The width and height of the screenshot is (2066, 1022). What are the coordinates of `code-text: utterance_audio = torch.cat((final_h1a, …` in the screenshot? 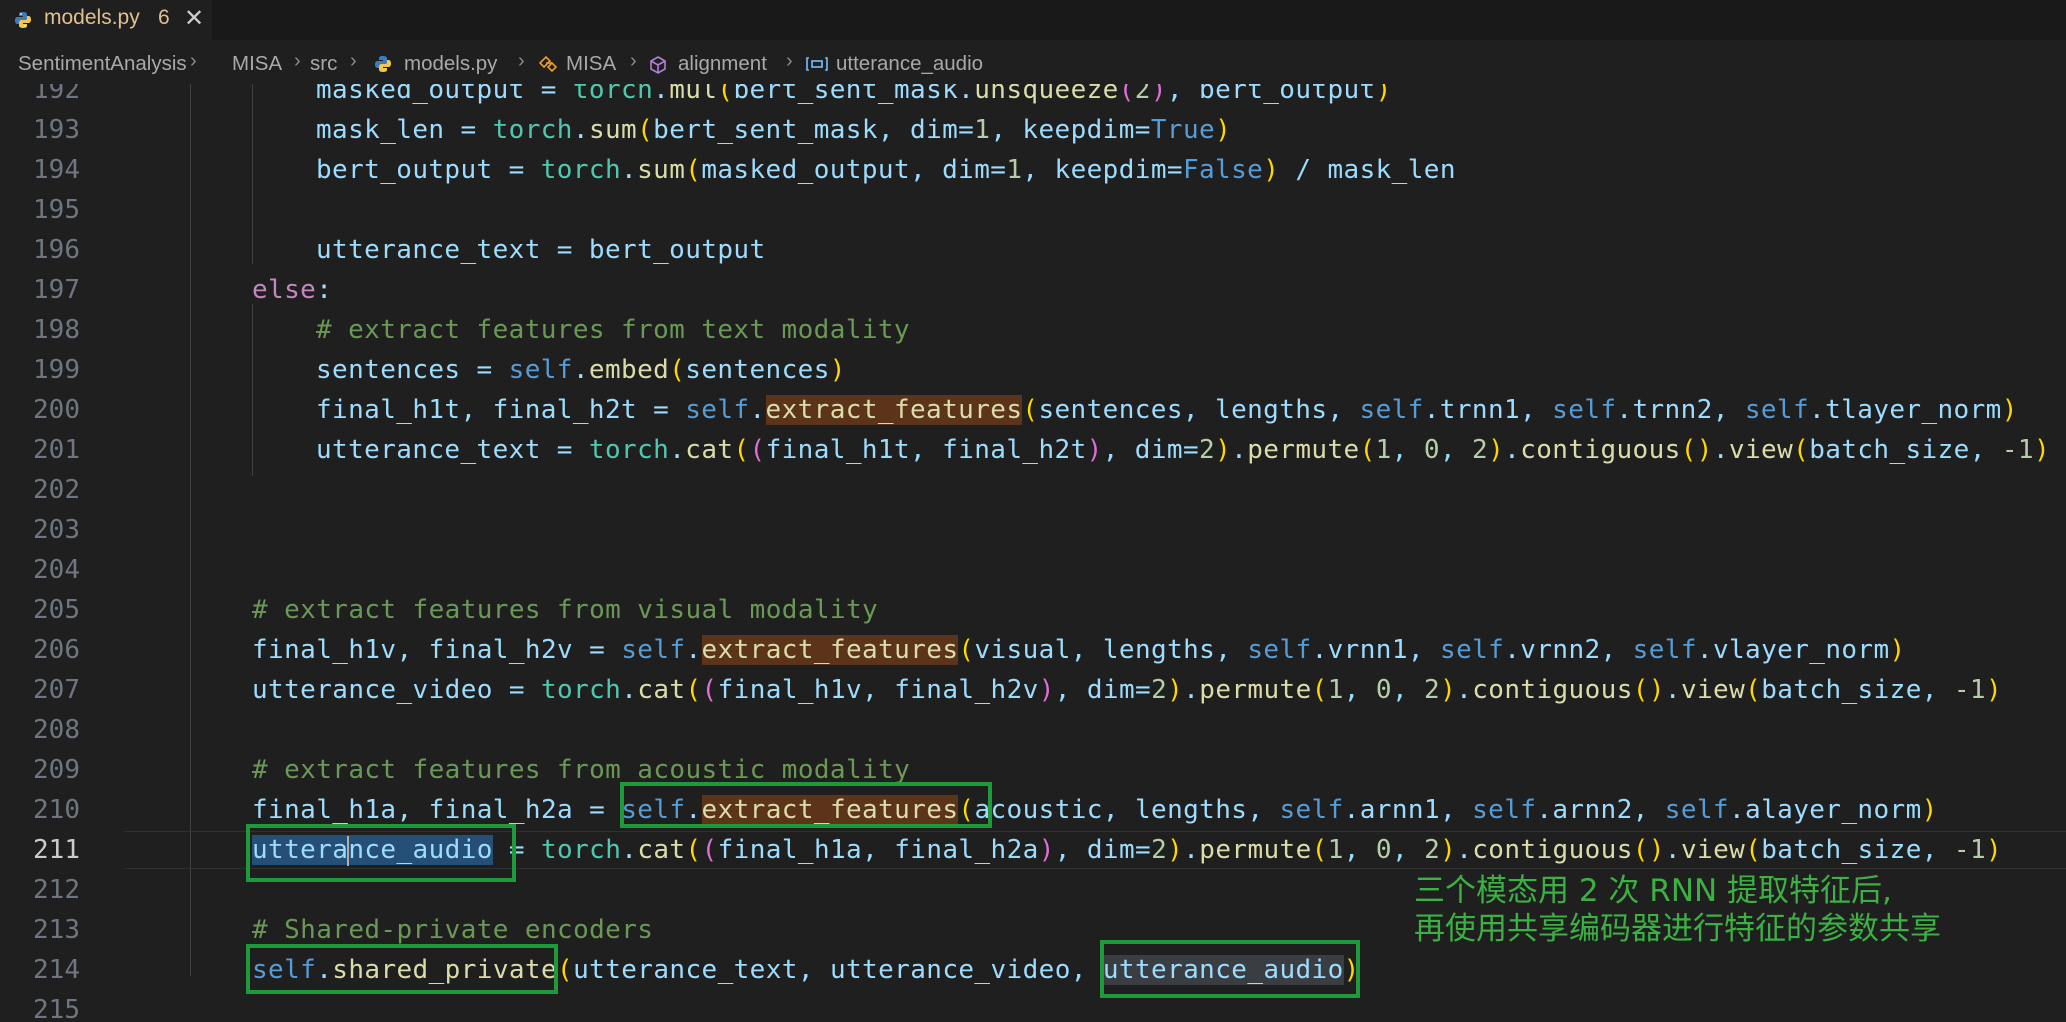 It's located at (1127, 850).